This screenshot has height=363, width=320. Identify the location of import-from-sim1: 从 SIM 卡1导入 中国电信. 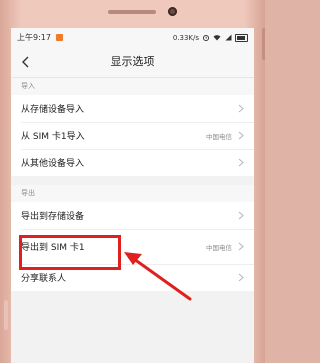
(132, 135).